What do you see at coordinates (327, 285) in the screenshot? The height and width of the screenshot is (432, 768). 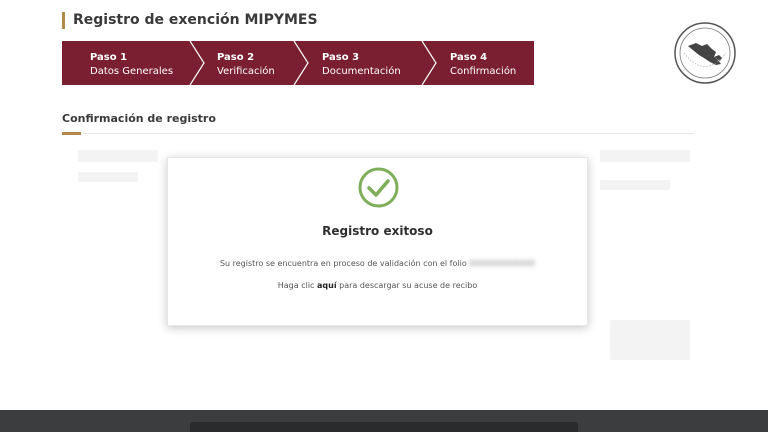 I see `download-link: aquí` at bounding box center [327, 285].